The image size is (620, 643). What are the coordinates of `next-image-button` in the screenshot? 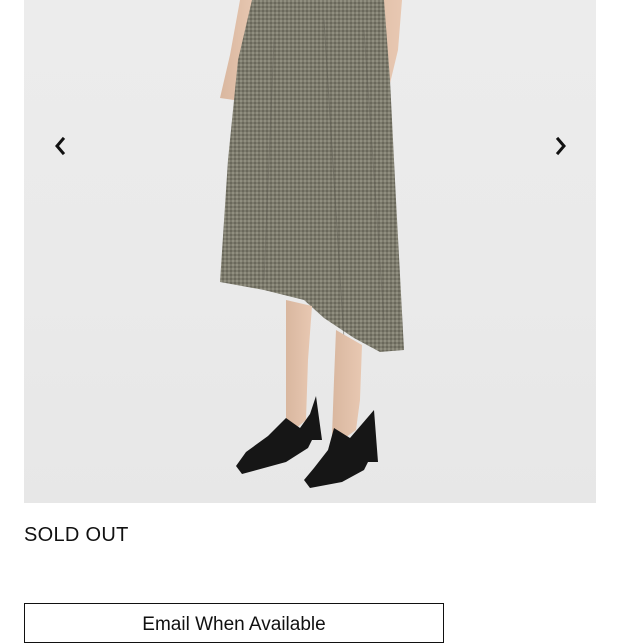 It's located at (561, 146).